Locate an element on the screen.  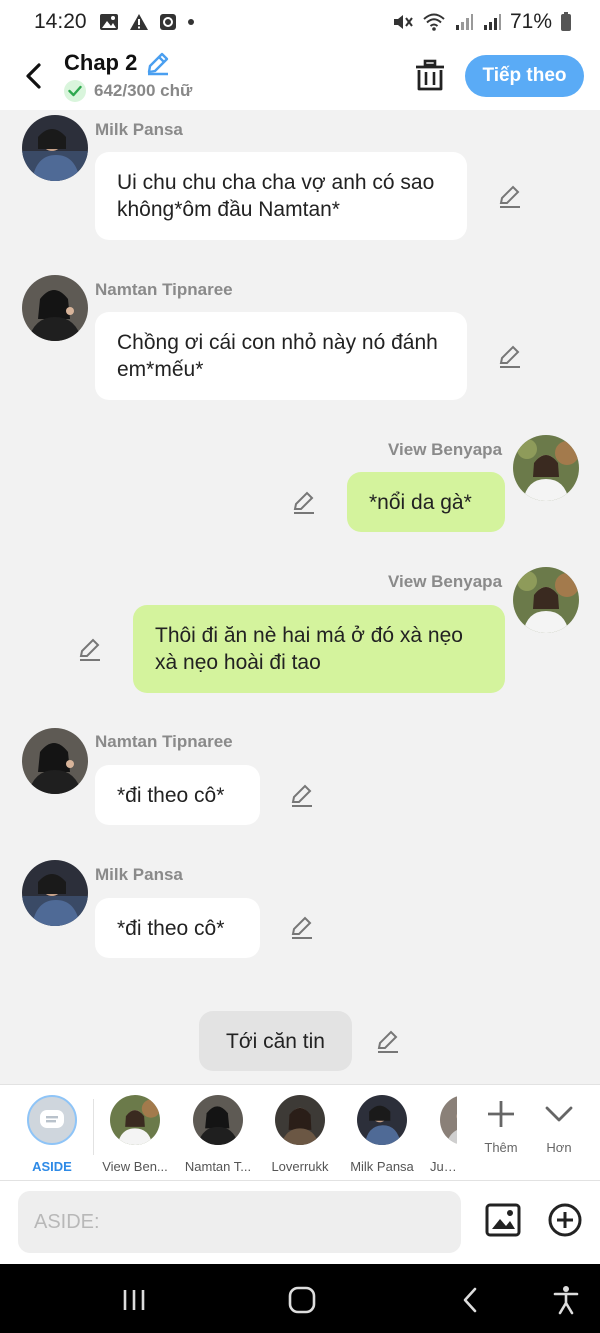
home-icon is located at coordinates (302, 1300).